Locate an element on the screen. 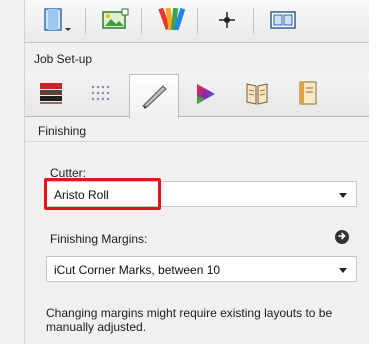 The width and height of the screenshot is (392, 344). finishing-margins-select: iCut Corner Marks, between 10 is located at coordinates (201, 269).